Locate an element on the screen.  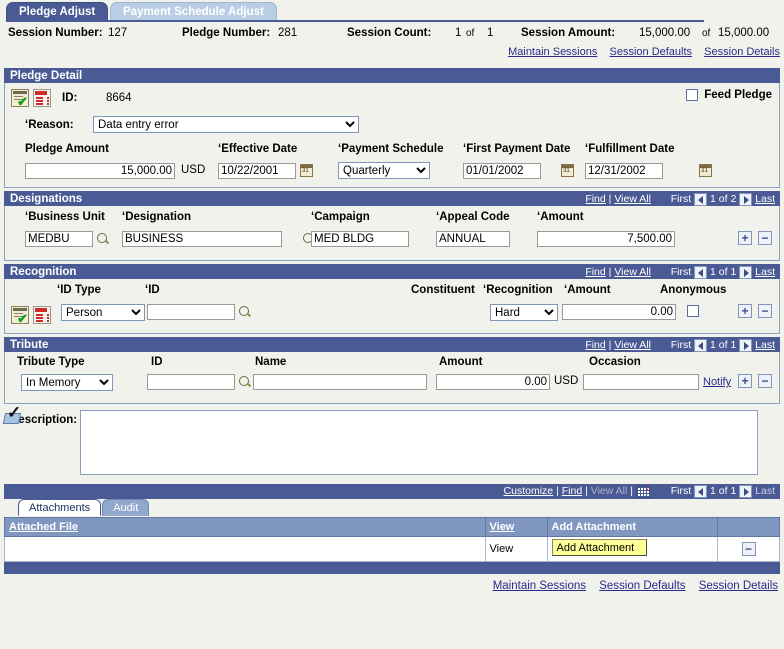
recognition-icon-form-check: ✔ is located at coordinates (20, 315).